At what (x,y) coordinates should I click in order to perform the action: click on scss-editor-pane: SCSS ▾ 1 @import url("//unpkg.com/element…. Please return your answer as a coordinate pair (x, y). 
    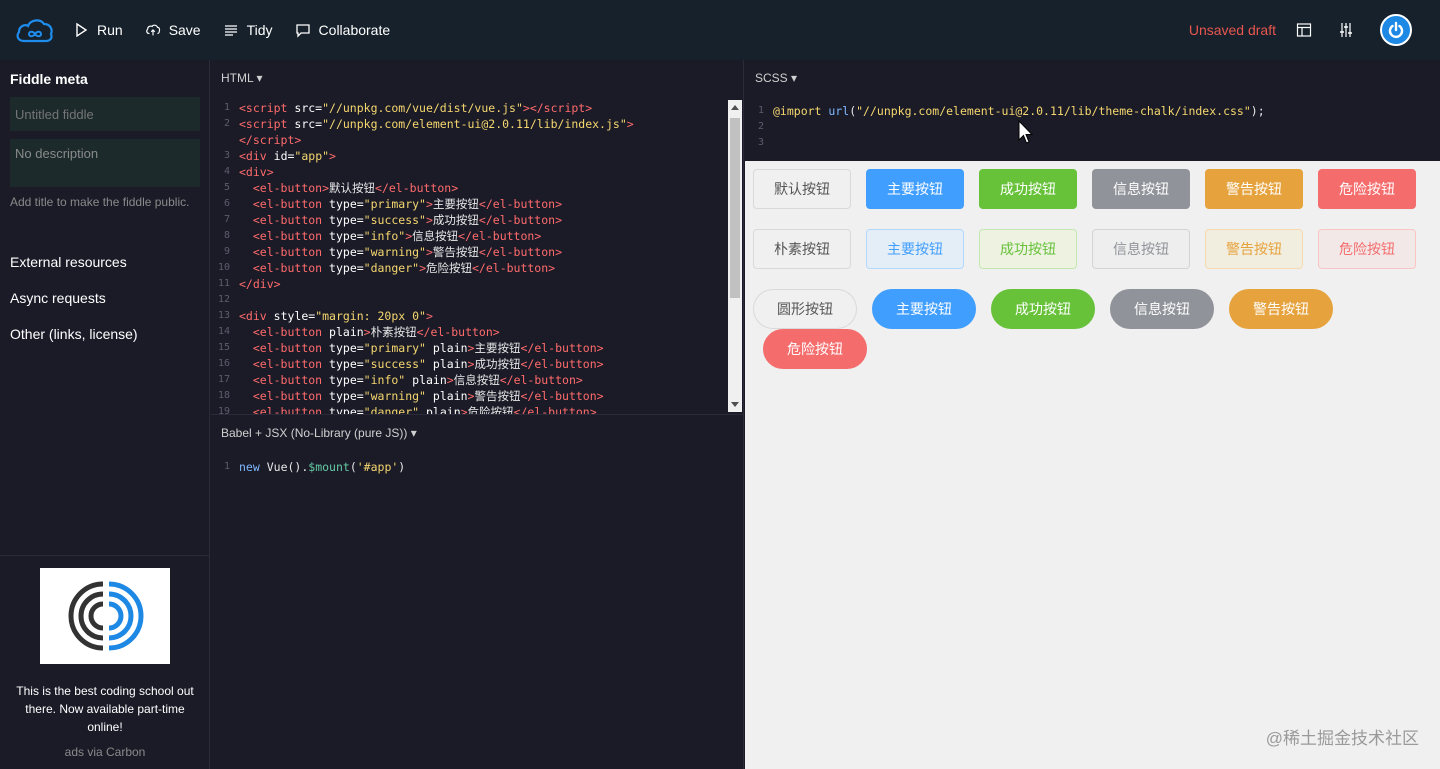
    Looking at the image, I should click on (1092, 110).